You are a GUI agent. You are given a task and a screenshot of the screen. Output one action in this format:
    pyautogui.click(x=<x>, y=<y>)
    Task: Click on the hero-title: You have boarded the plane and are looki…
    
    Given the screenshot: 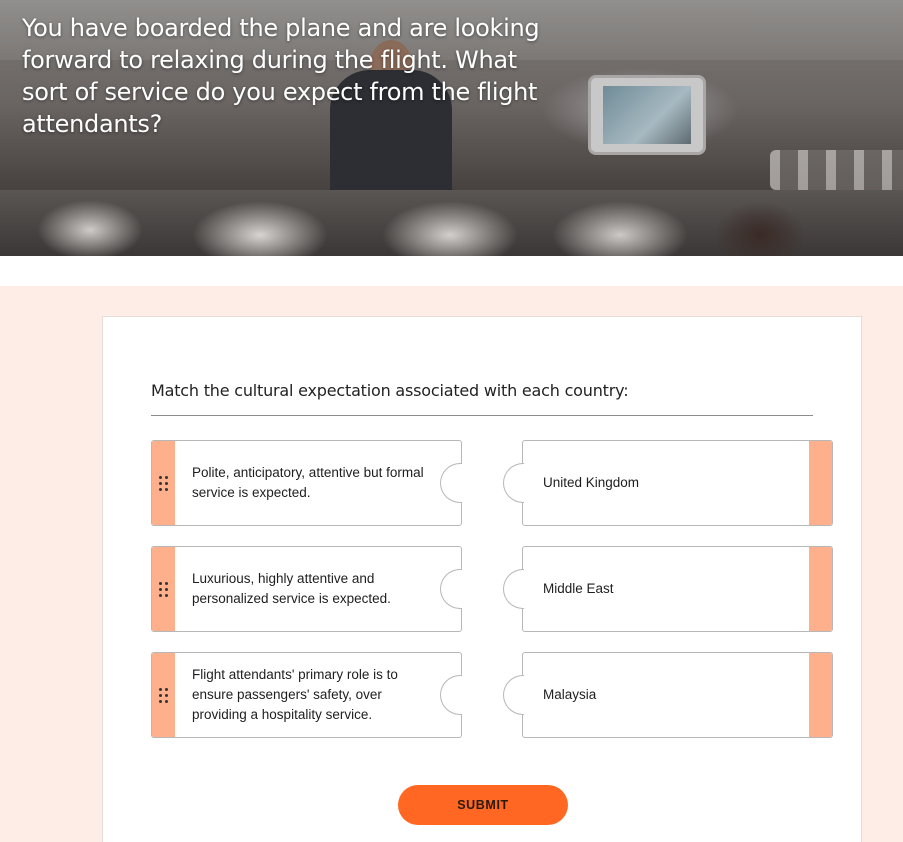 What is the action you would take?
    pyautogui.click(x=281, y=76)
    